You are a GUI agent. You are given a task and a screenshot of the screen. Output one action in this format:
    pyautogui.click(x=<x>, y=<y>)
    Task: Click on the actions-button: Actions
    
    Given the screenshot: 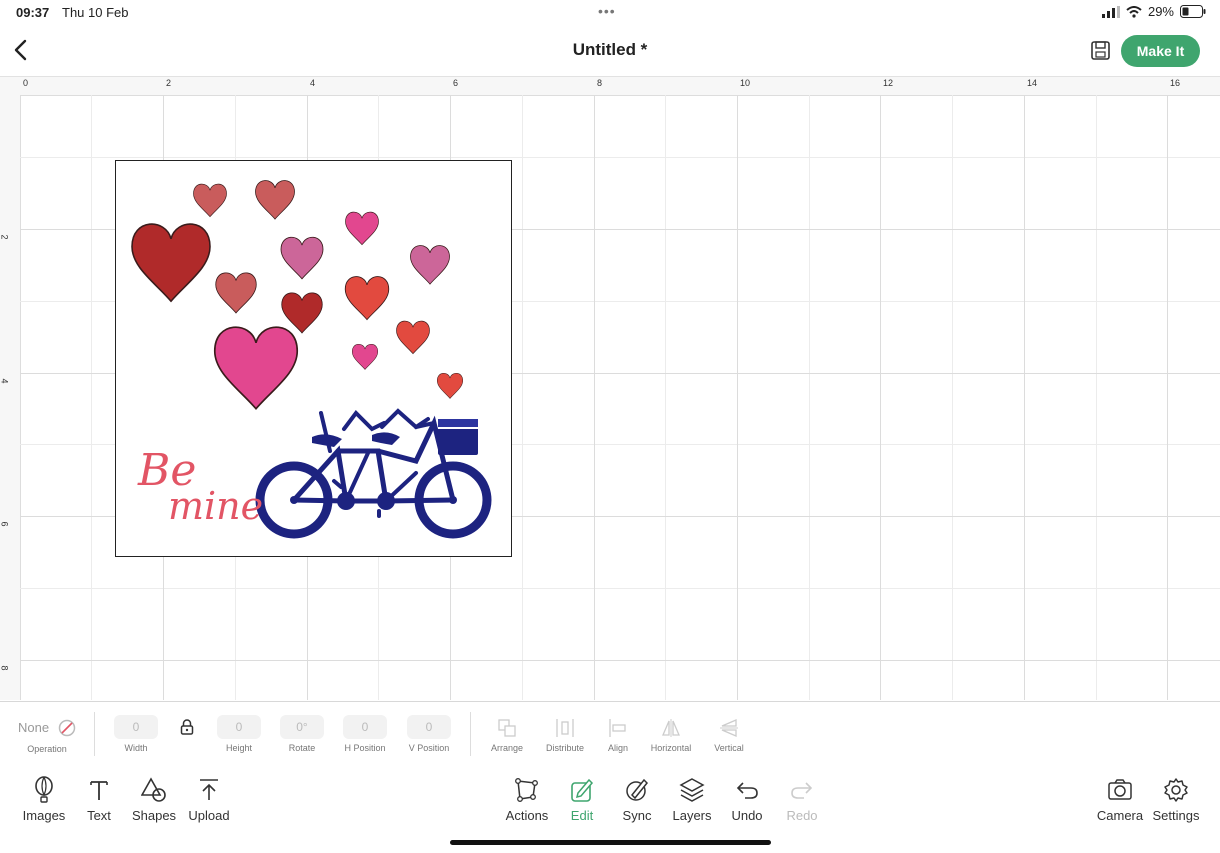 What is the action you would take?
    pyautogui.click(x=527, y=798)
    